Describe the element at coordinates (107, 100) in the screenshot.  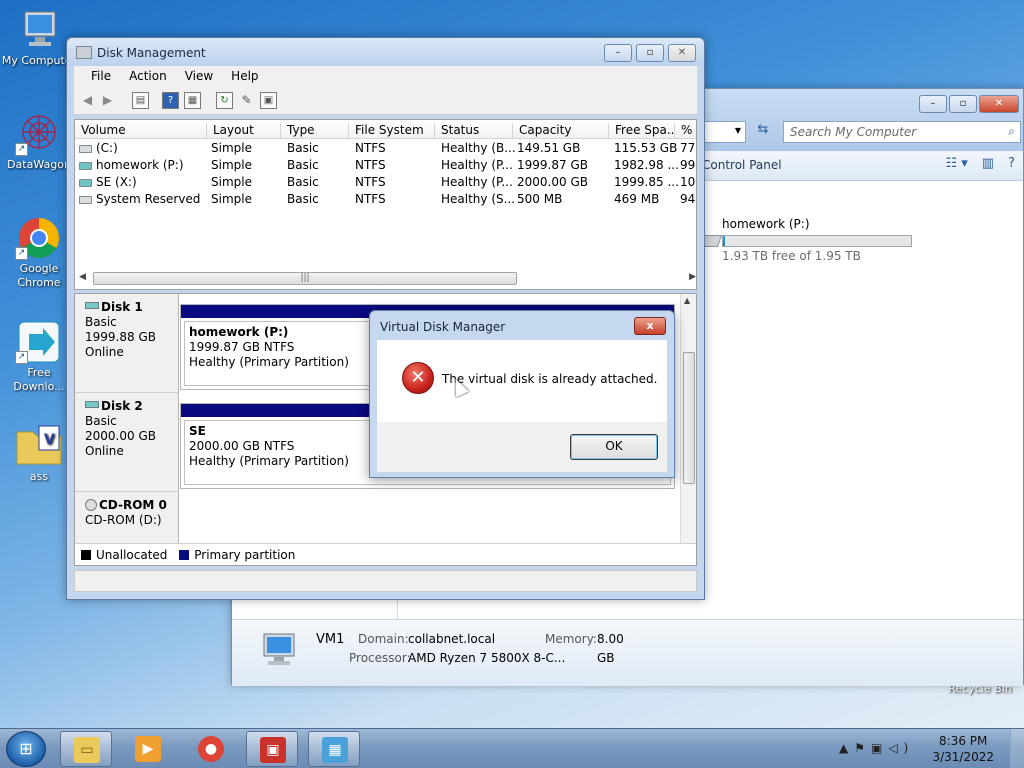
I see `forward-icon: ▶` at that location.